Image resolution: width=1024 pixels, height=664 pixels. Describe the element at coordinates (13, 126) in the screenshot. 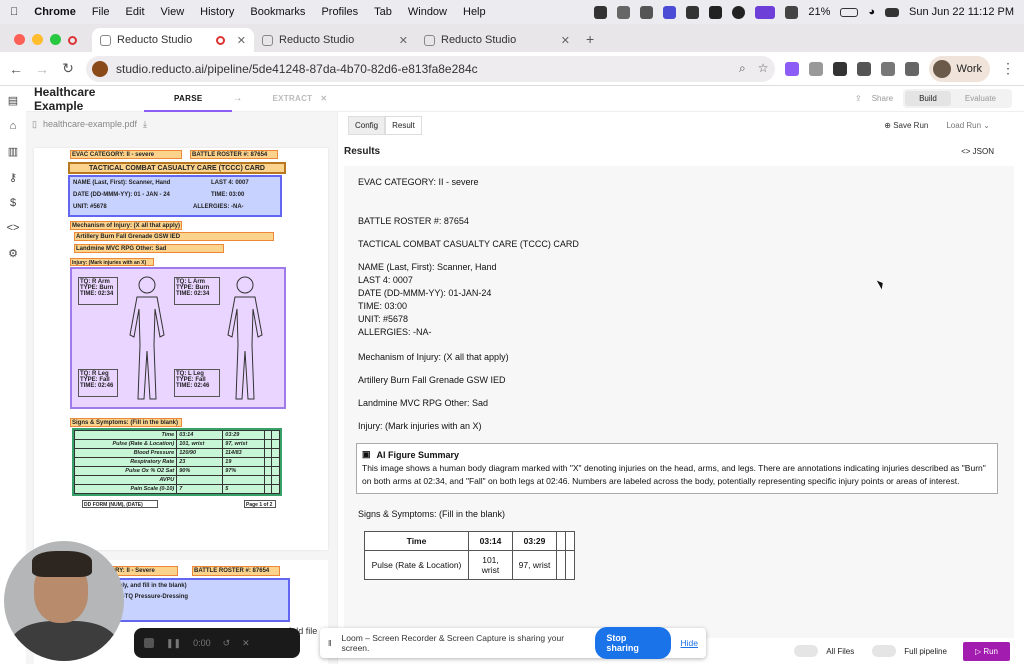

I see `home-icon: ⌂` at that location.